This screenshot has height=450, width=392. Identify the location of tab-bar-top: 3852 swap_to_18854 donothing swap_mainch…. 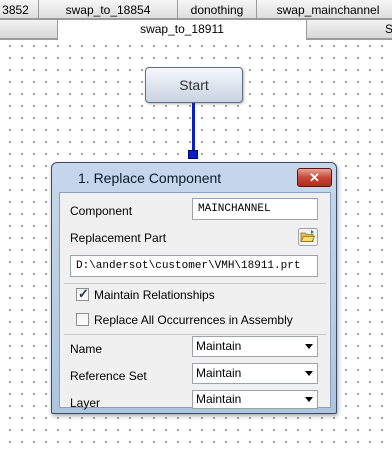
(196, 10).